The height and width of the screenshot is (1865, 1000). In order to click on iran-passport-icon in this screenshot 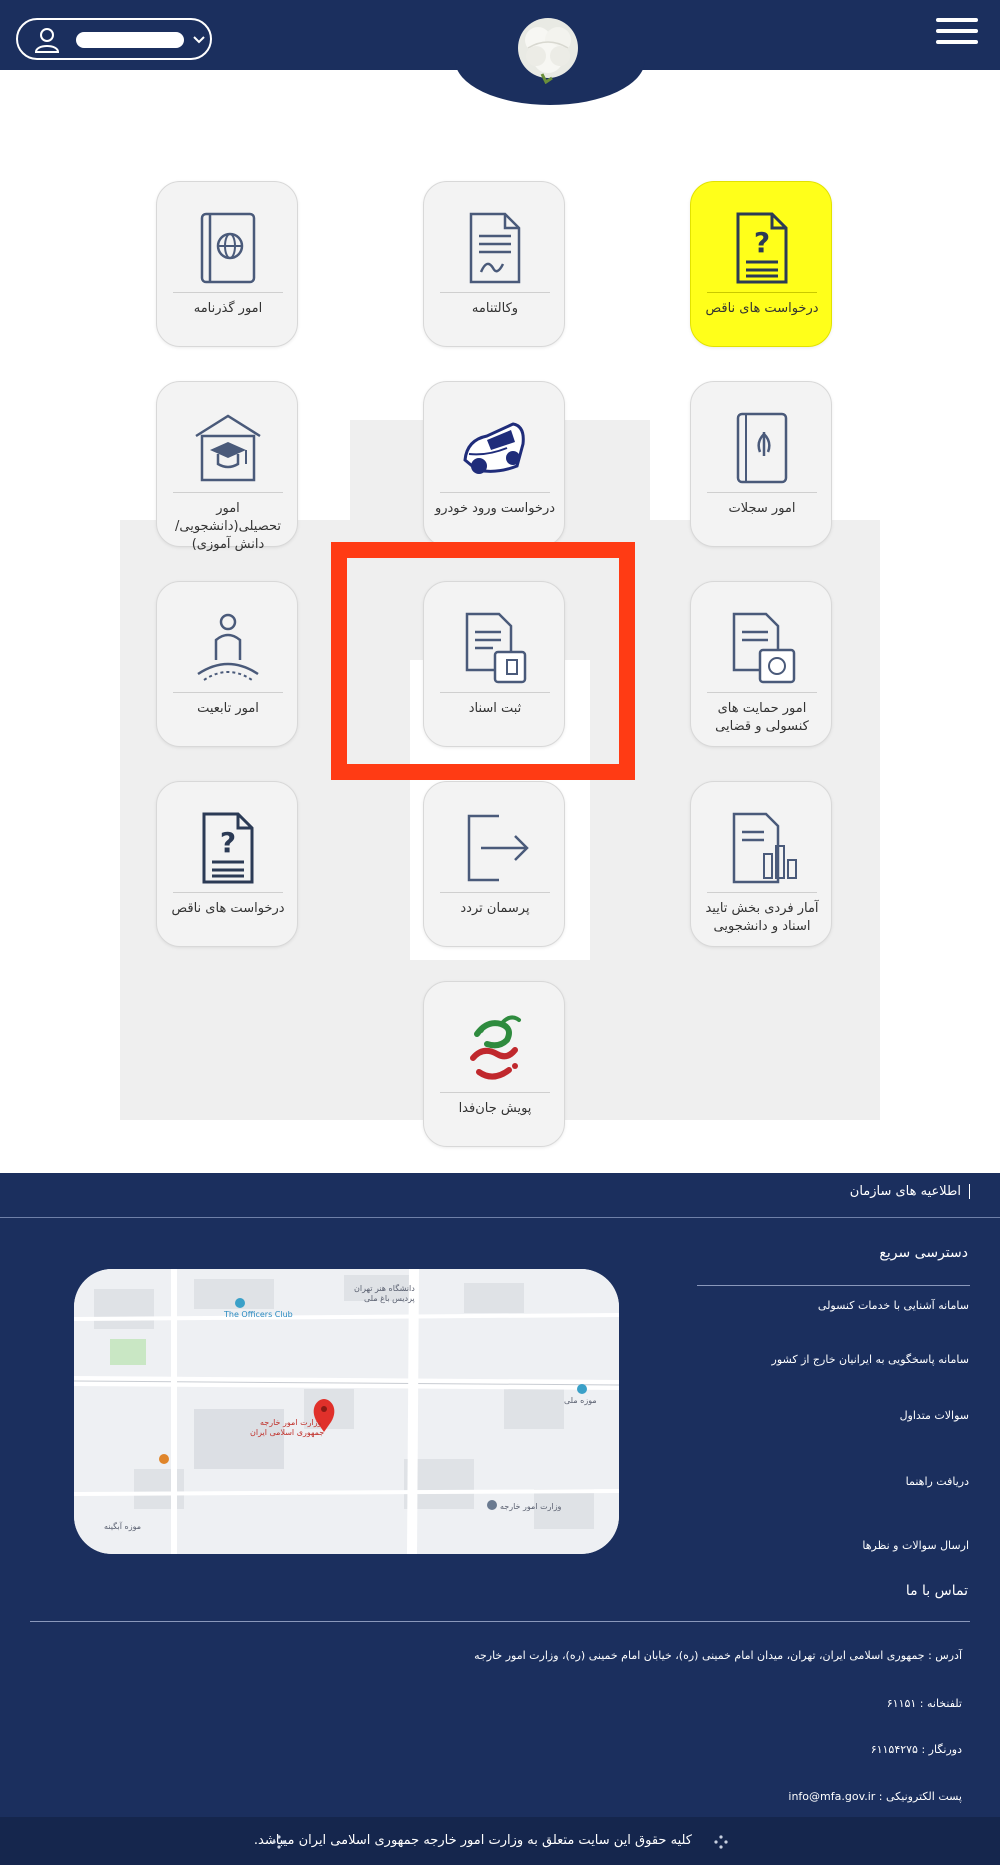, I will do `click(762, 448)`.